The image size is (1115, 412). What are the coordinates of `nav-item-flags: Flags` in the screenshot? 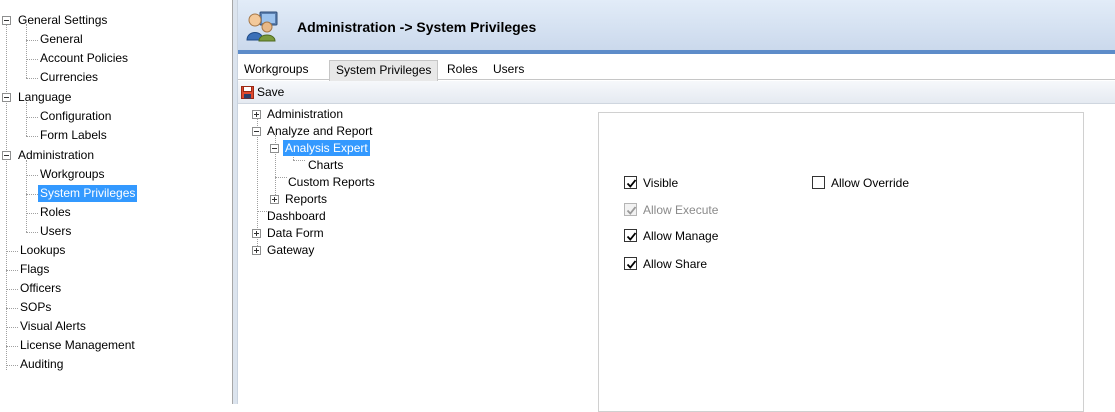 It's located at (116, 269).